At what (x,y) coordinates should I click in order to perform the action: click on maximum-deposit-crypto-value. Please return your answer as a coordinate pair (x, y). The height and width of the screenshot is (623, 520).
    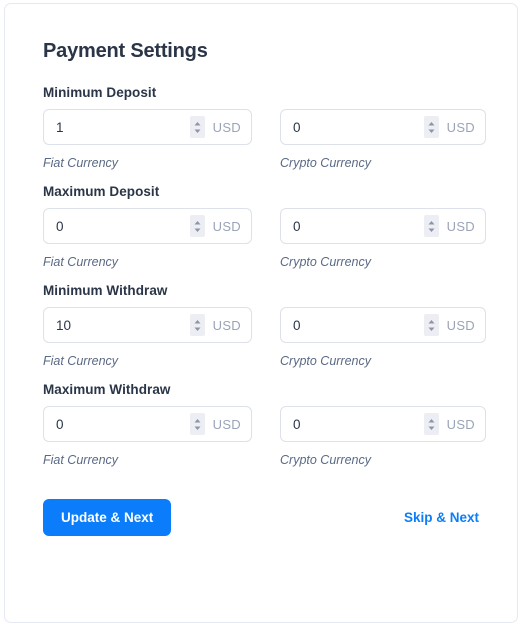
    Looking at the image, I should click on (358, 226).